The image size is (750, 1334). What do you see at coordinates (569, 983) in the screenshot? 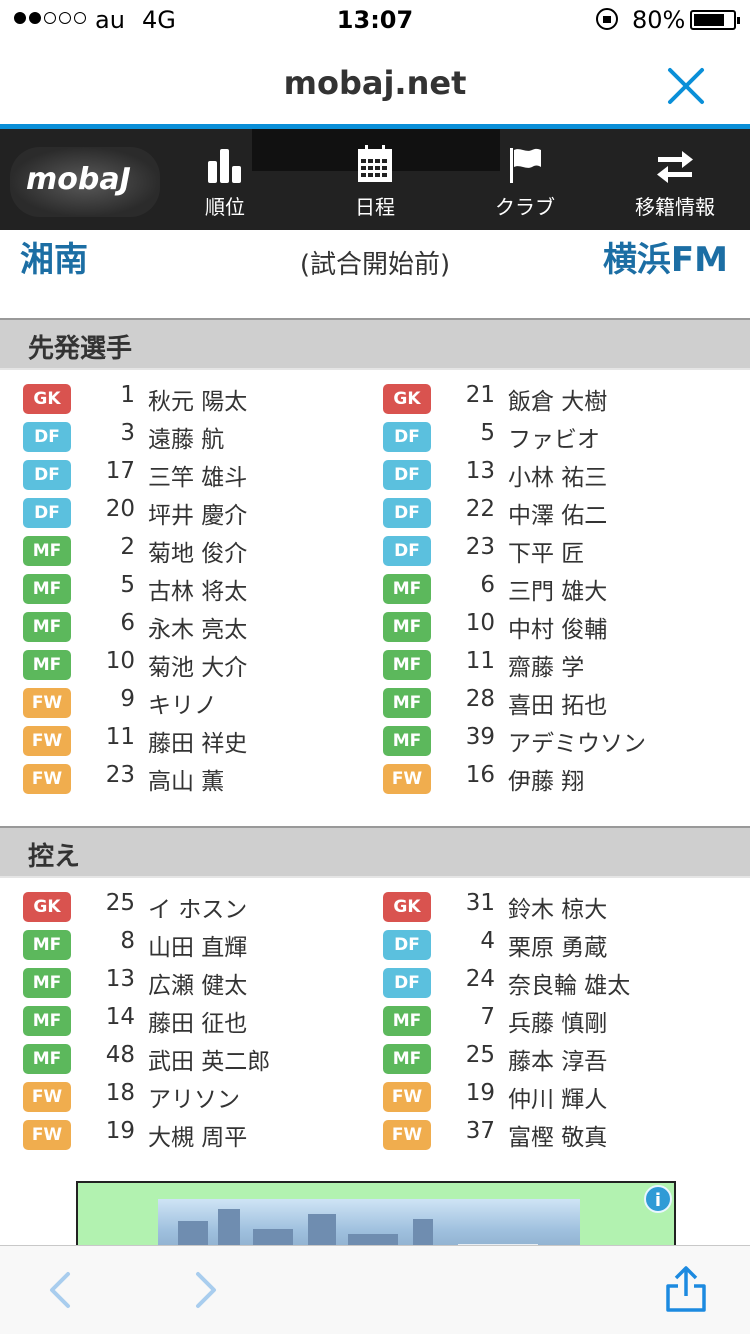
I see `player-name: 奈良輪 雄太` at bounding box center [569, 983].